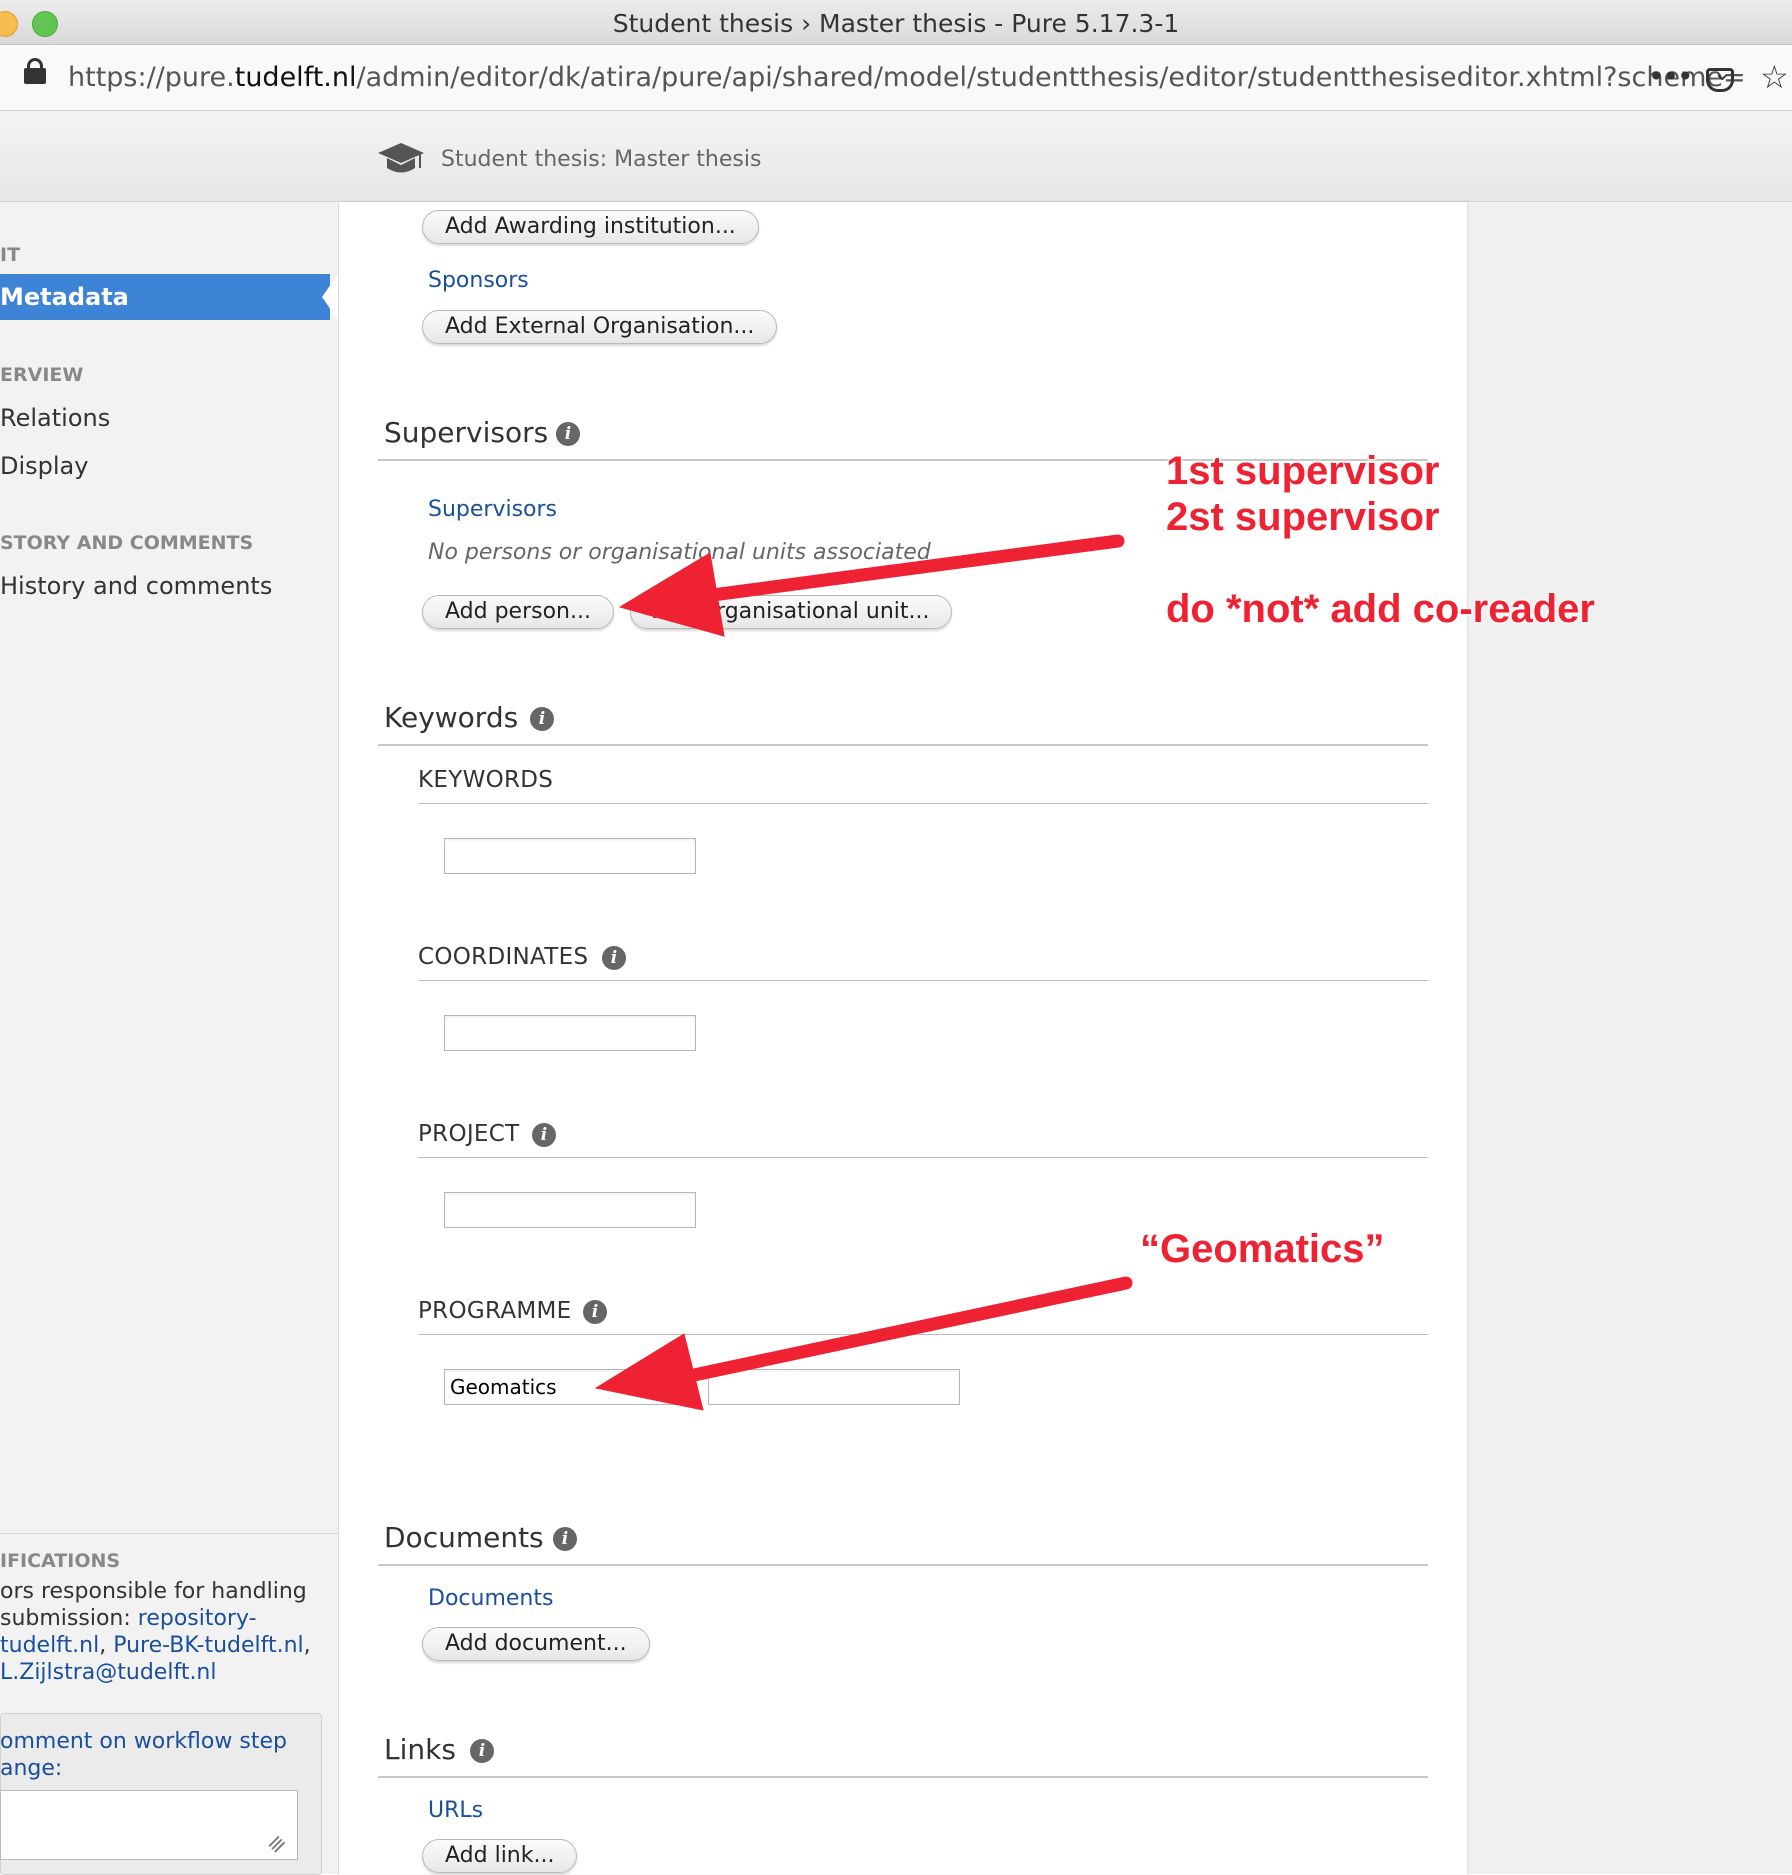 The width and height of the screenshot is (1792, 1875). What do you see at coordinates (108, 1672) in the screenshot?
I see `notification-link-zijlstra: L.Zijlstra@tudelft.nl` at bounding box center [108, 1672].